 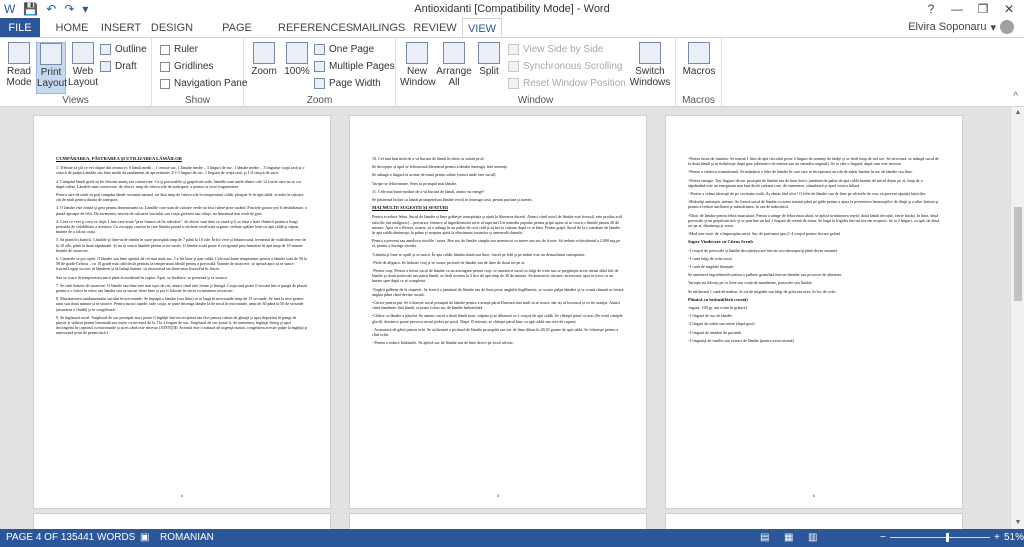 I want to click on gridlines-checkbox: Gridlines, so click(x=186, y=66).